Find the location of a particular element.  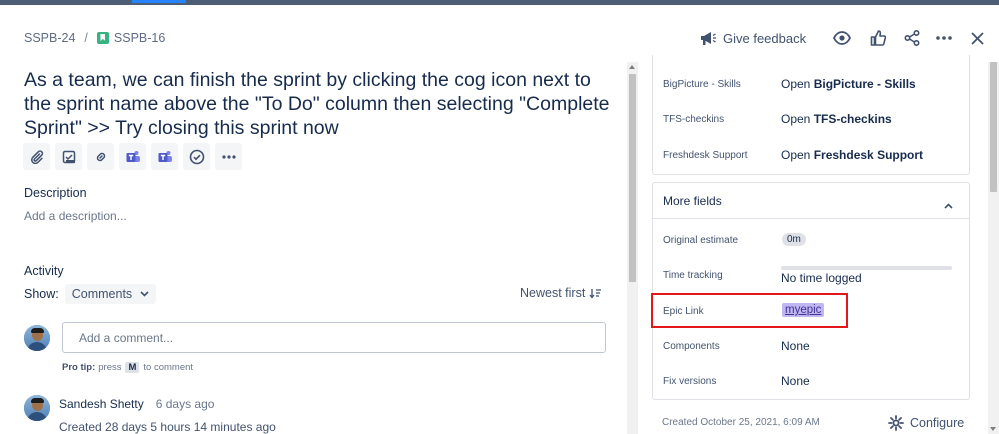

close-button is located at coordinates (977, 38).